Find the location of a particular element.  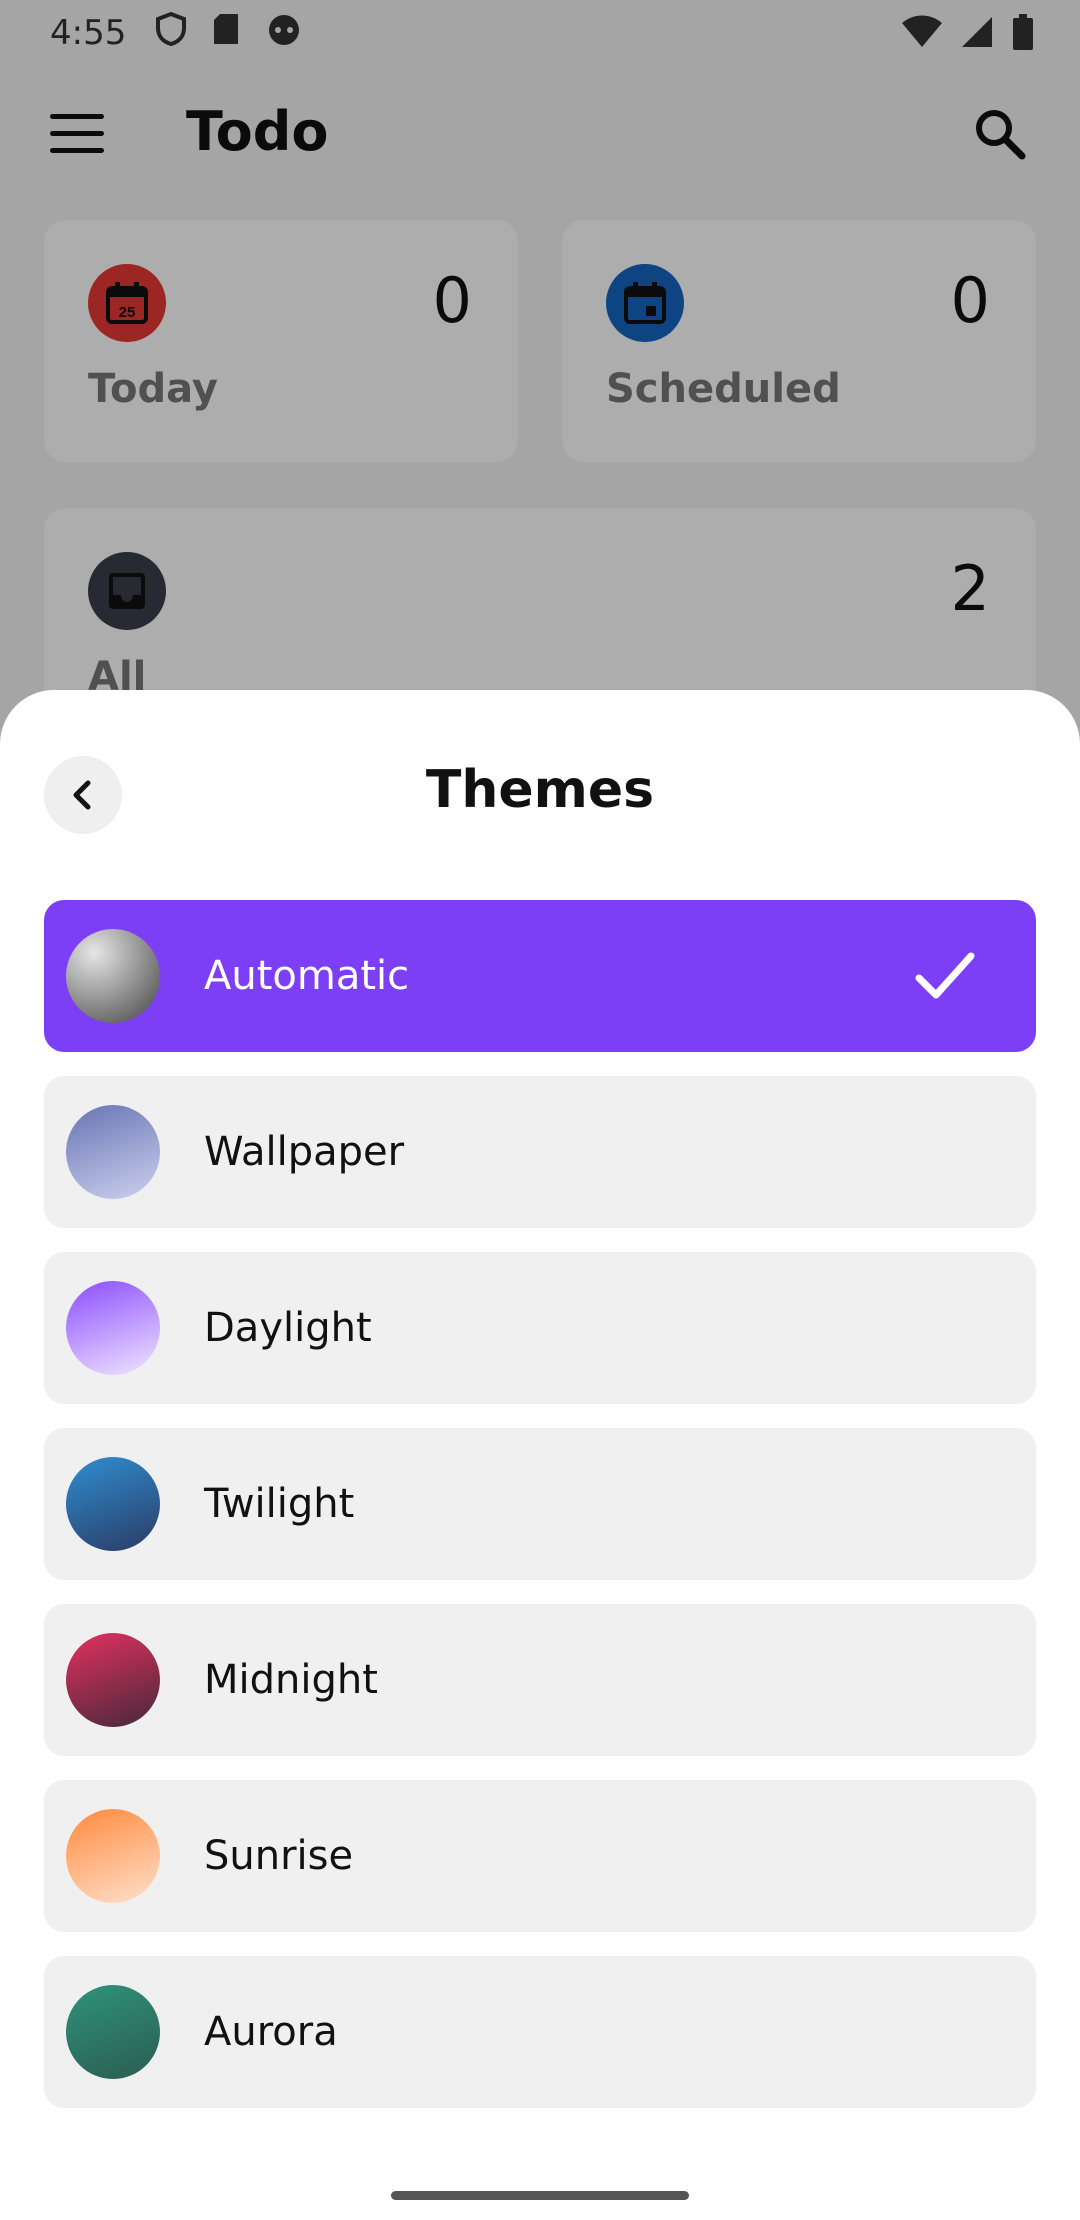

theme-option-daylight: Daylight is located at coordinates (540, 1328).